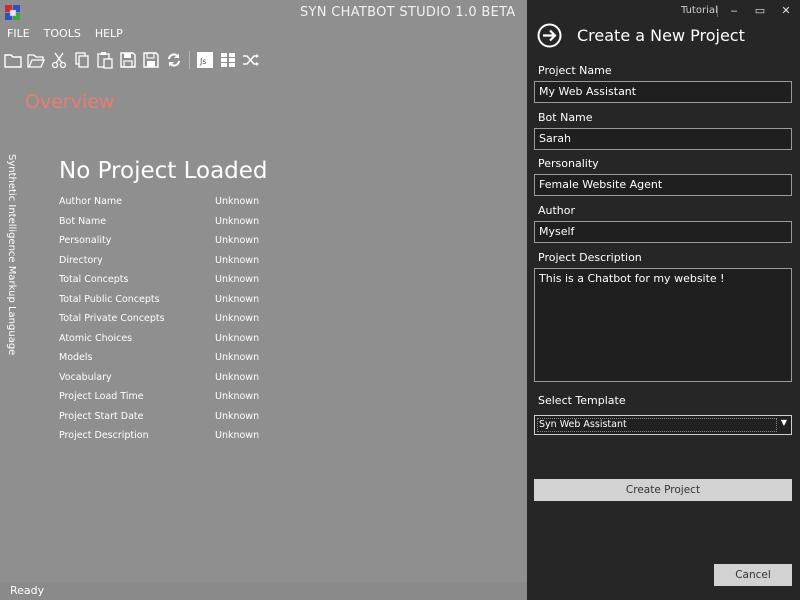 This screenshot has width=800, height=600. What do you see at coordinates (753, 575) in the screenshot?
I see `cancel-button: Cancel` at bounding box center [753, 575].